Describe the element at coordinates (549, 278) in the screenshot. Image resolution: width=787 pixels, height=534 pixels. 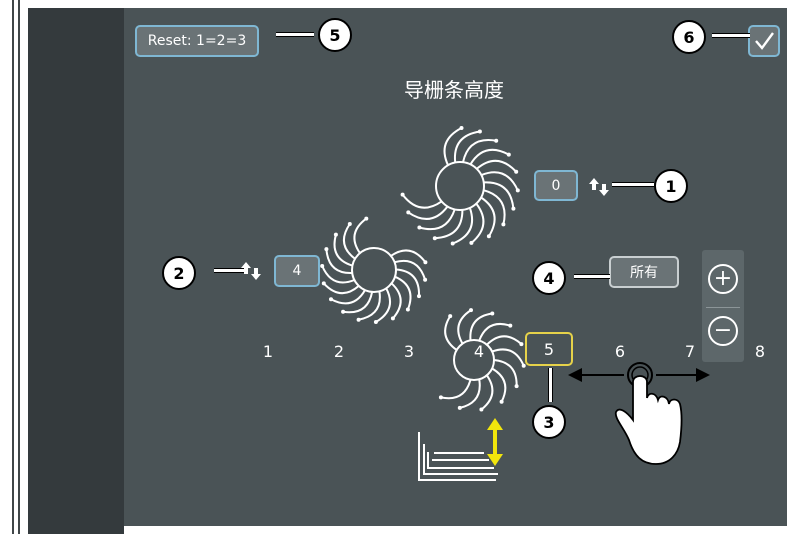
I see `callout-4: 4` at that location.